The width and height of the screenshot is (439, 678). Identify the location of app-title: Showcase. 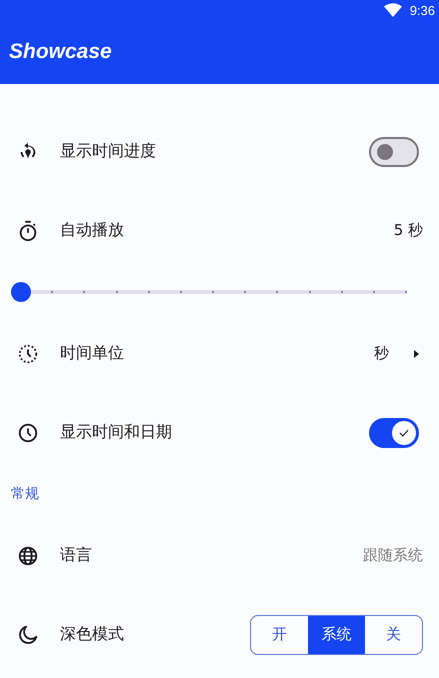
(60, 52).